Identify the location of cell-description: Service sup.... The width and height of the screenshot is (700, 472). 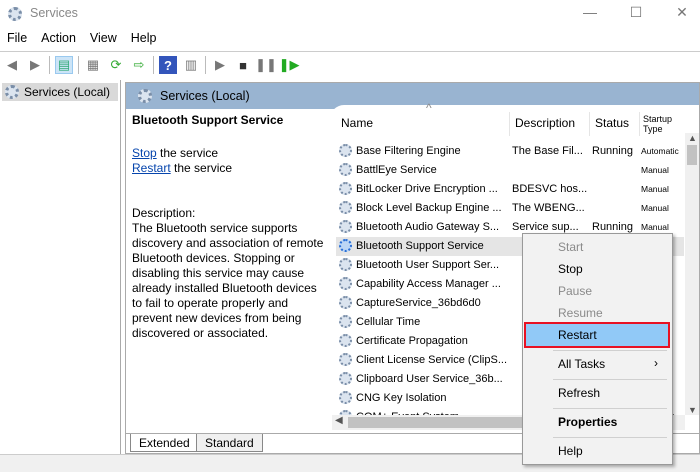
(545, 227).